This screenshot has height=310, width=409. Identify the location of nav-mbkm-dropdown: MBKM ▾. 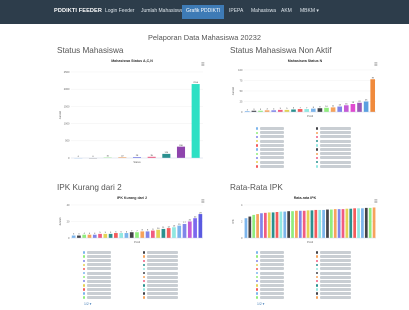
(309, 11).